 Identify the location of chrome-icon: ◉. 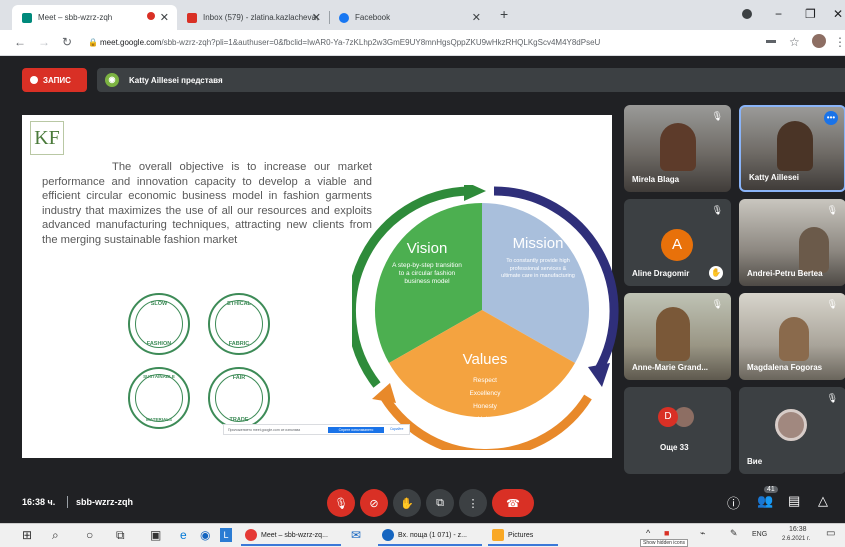
(205, 535).